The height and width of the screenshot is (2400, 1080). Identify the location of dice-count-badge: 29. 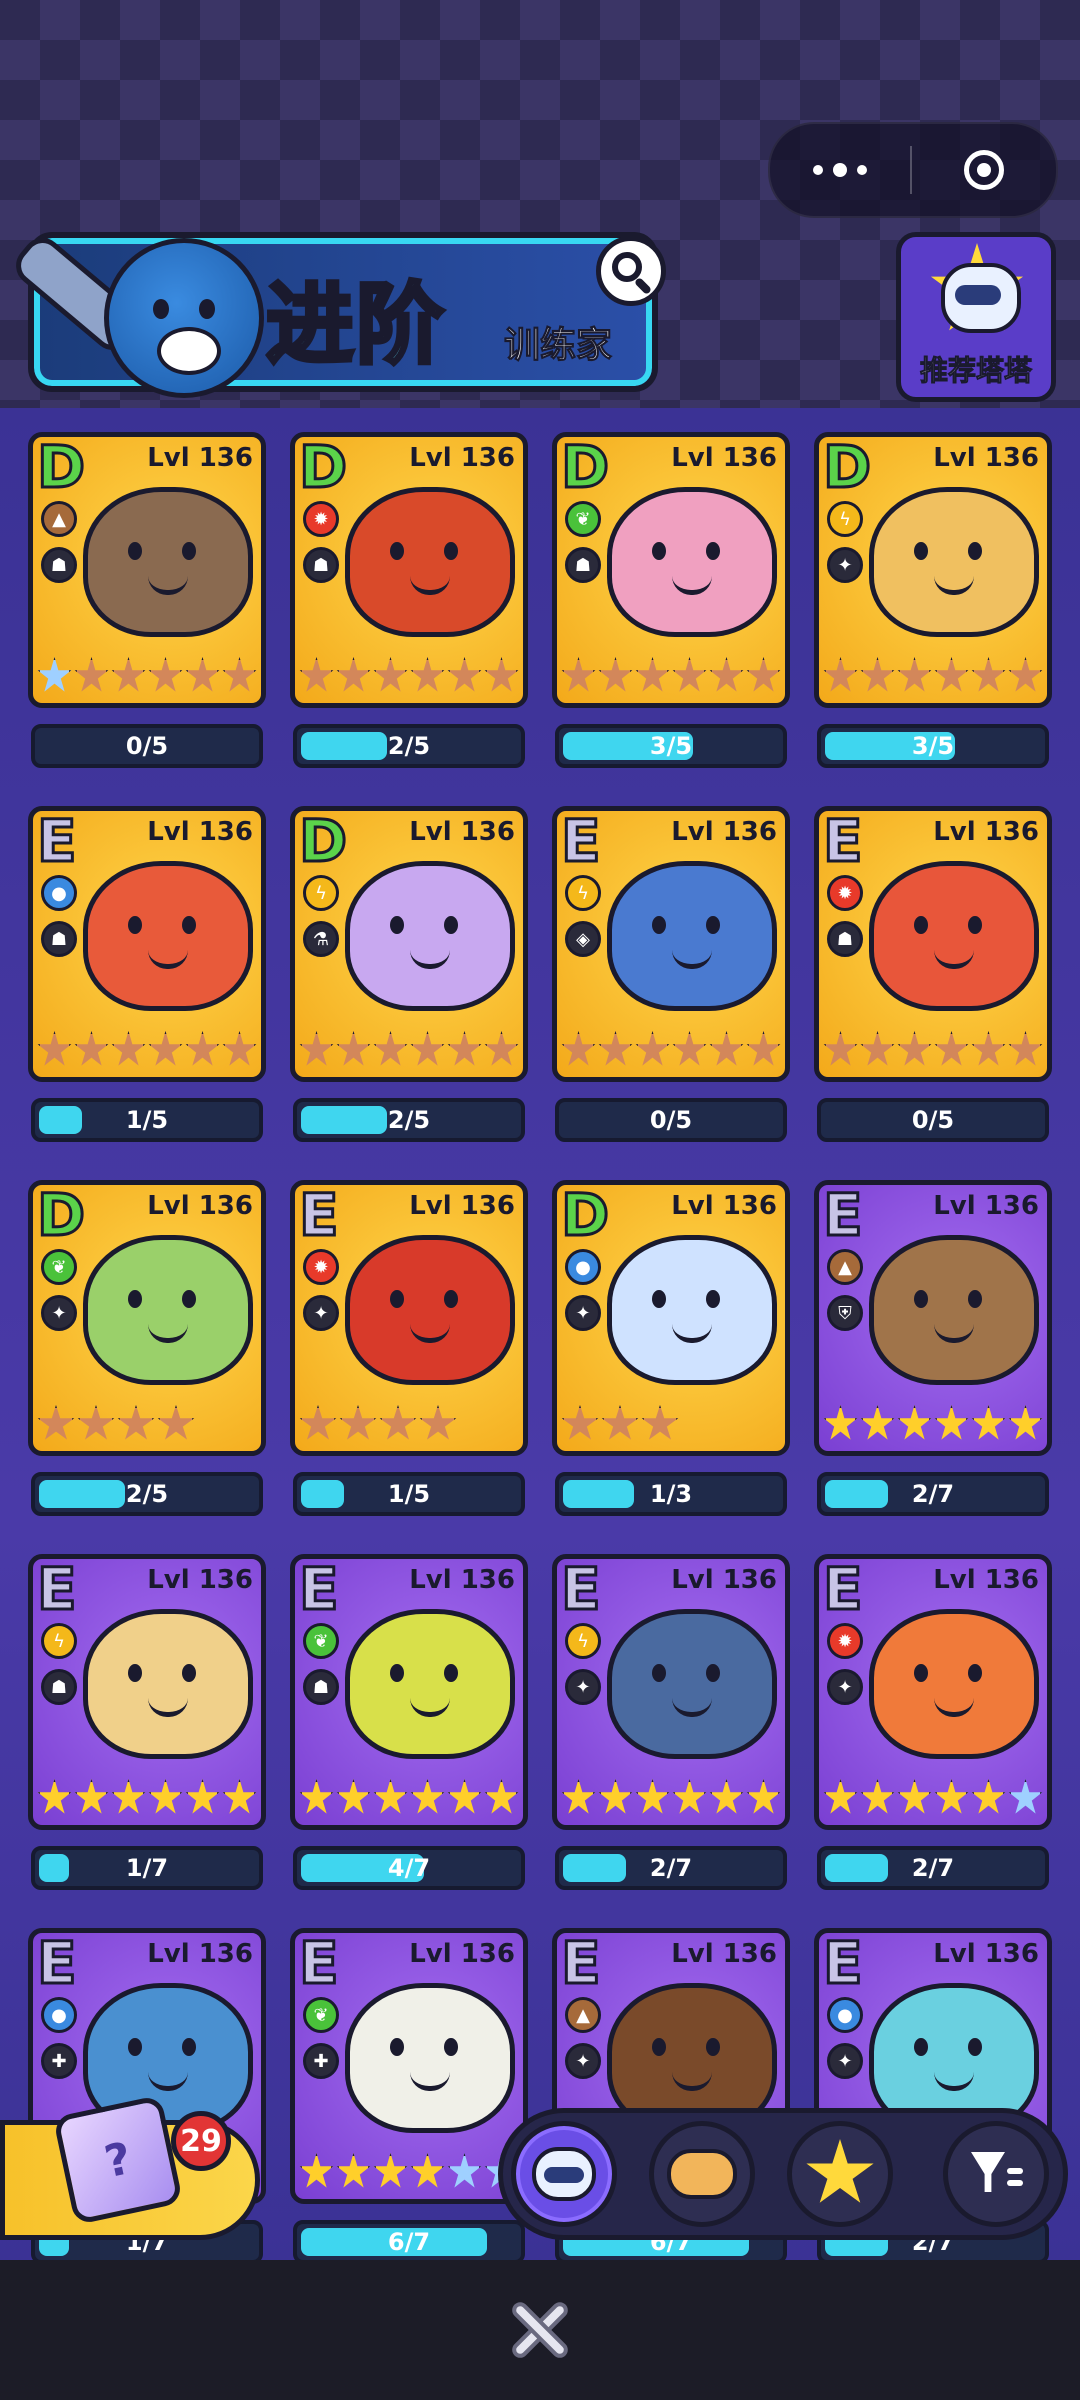
(201, 2141).